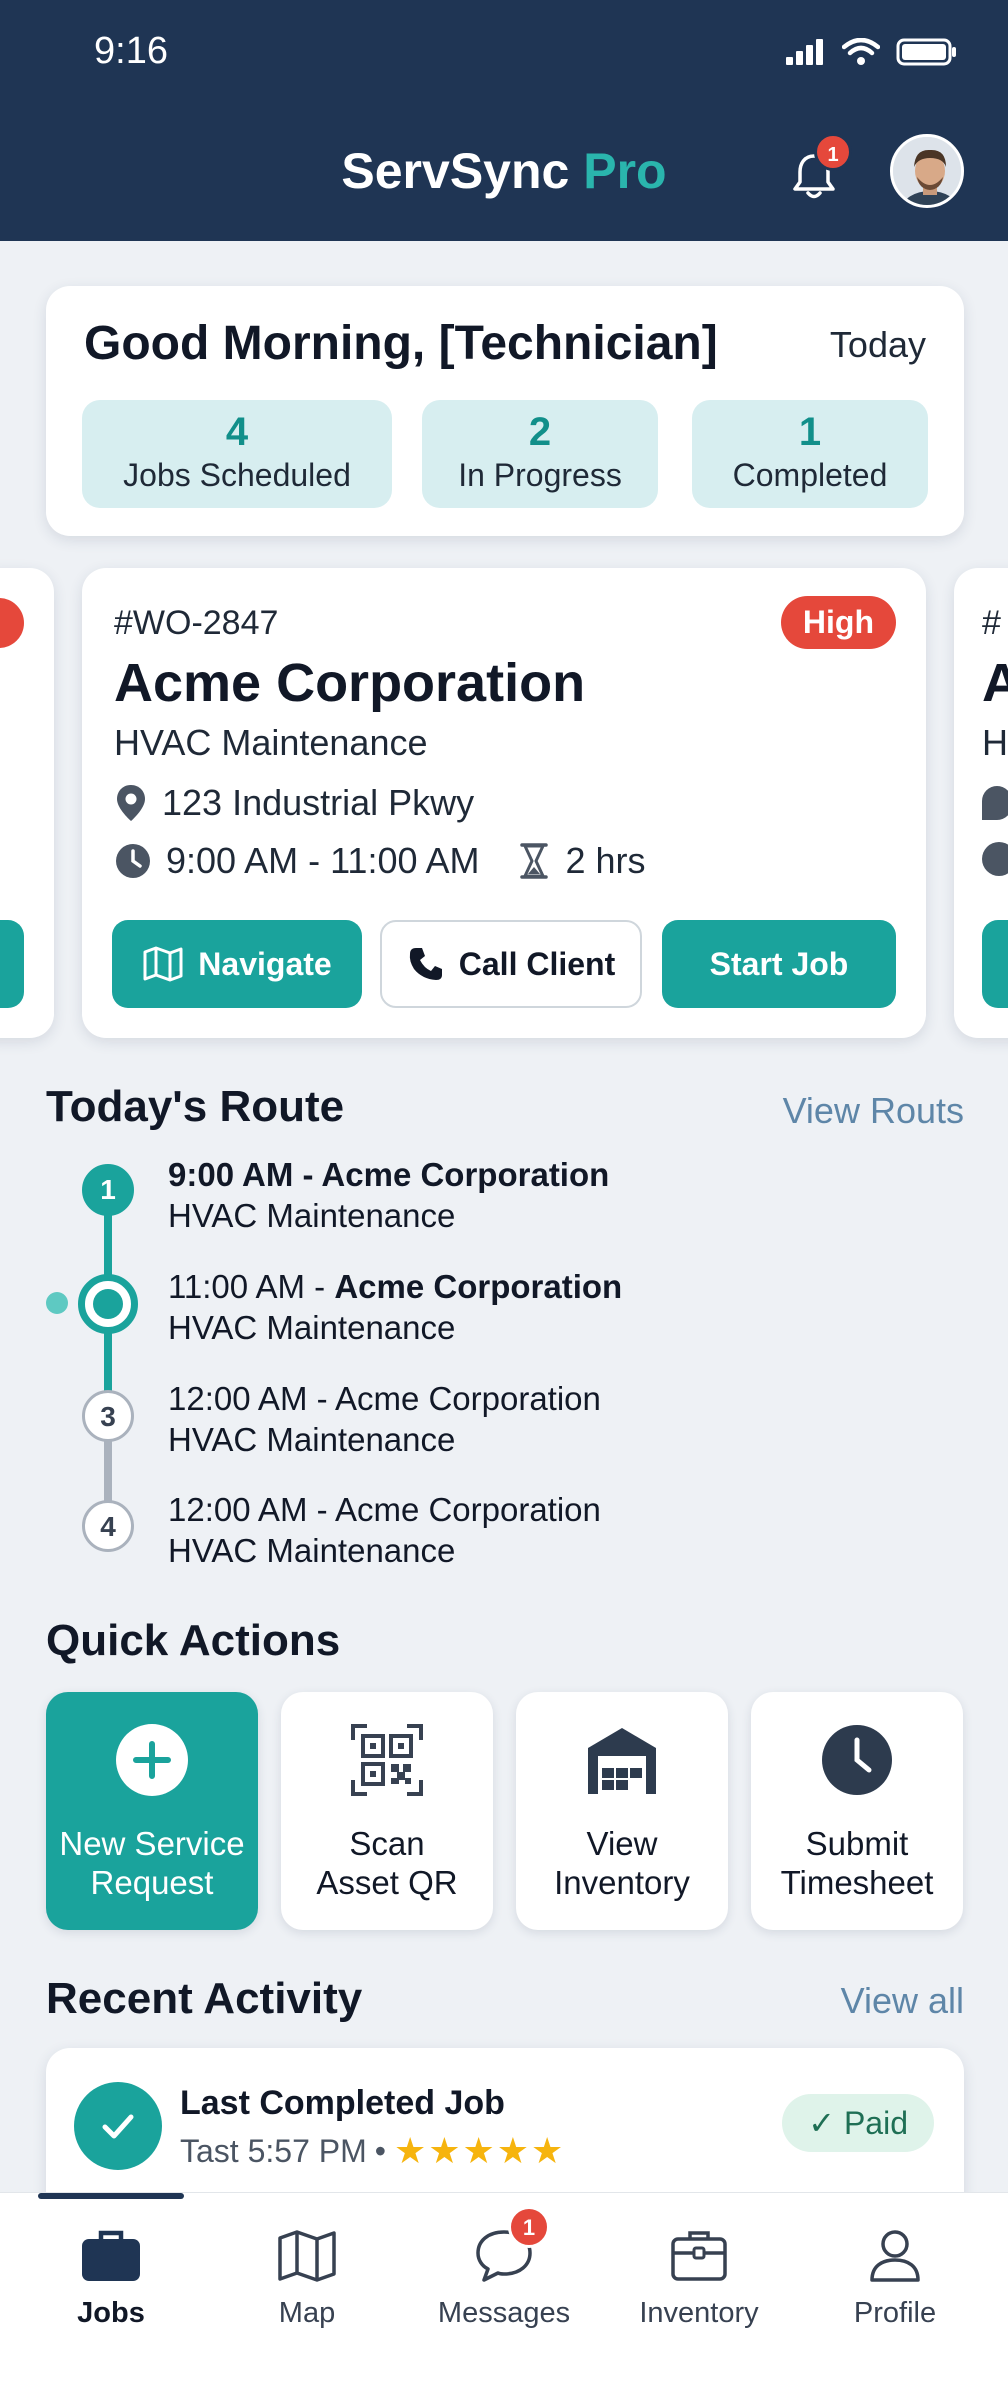 This screenshot has height=2400, width=1008. What do you see at coordinates (810, 432) in the screenshot?
I see `stat-value: 1` at bounding box center [810, 432].